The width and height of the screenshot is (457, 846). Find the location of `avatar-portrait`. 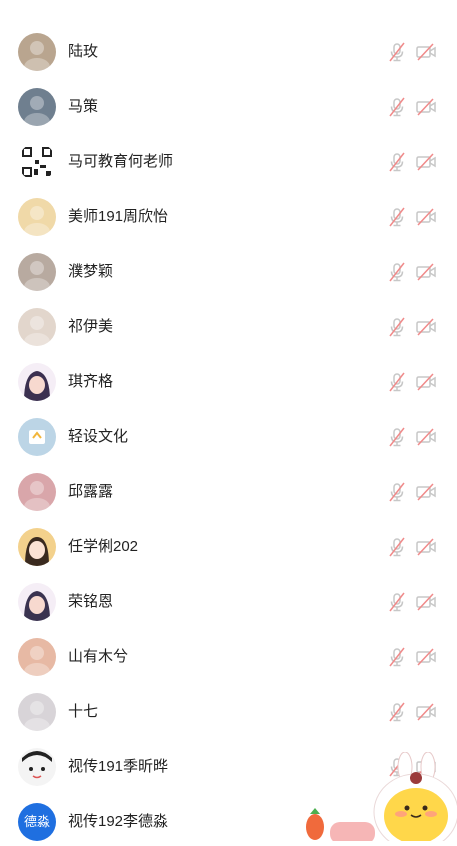

avatar-portrait is located at coordinates (37, 272).